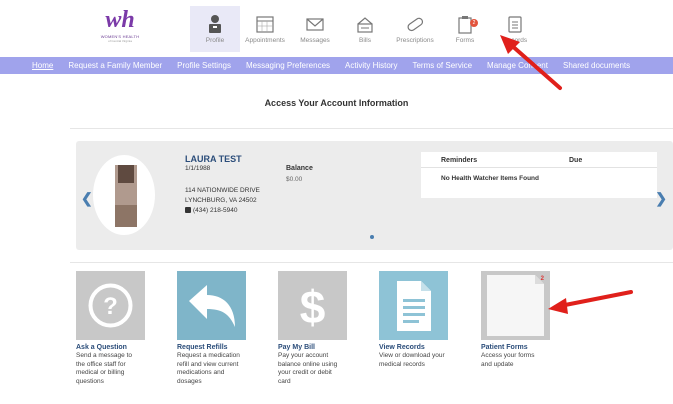 The height and width of the screenshot is (404, 673). What do you see at coordinates (415, 40) in the screenshot?
I see `topnav-prescriptions-label: Prescriptions` at bounding box center [415, 40].